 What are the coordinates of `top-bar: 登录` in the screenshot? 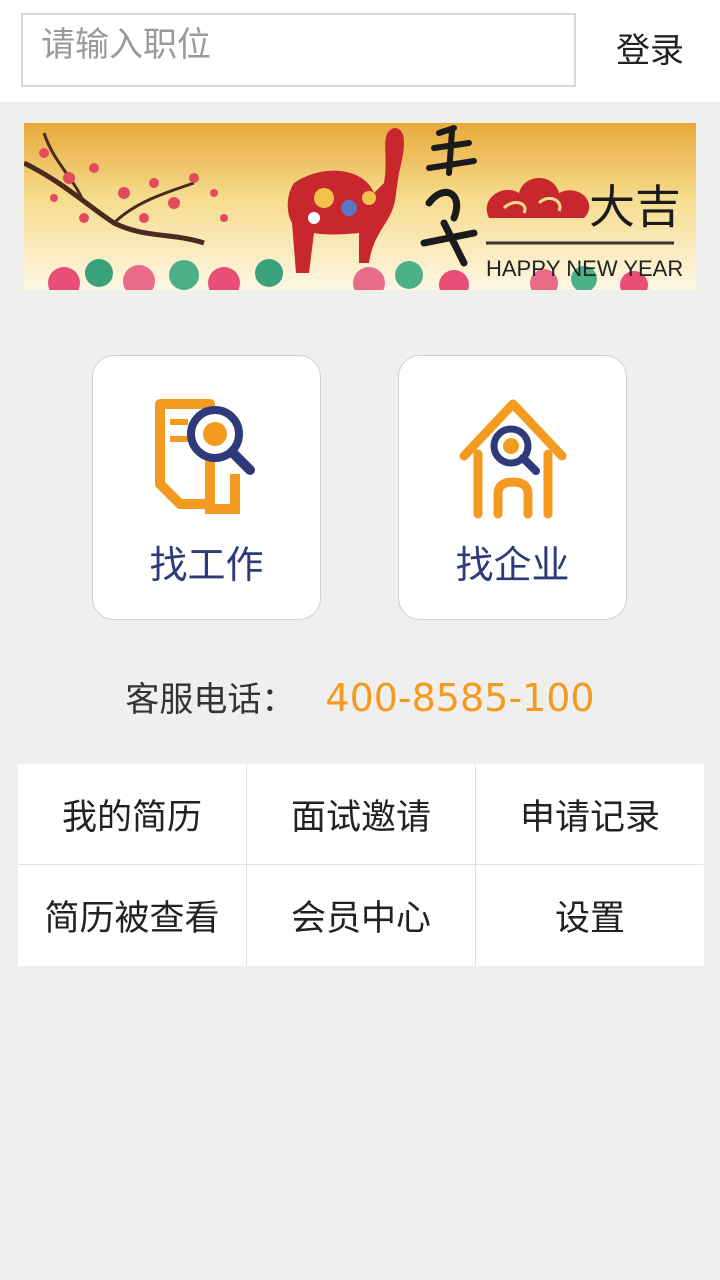 It's located at (360, 51).